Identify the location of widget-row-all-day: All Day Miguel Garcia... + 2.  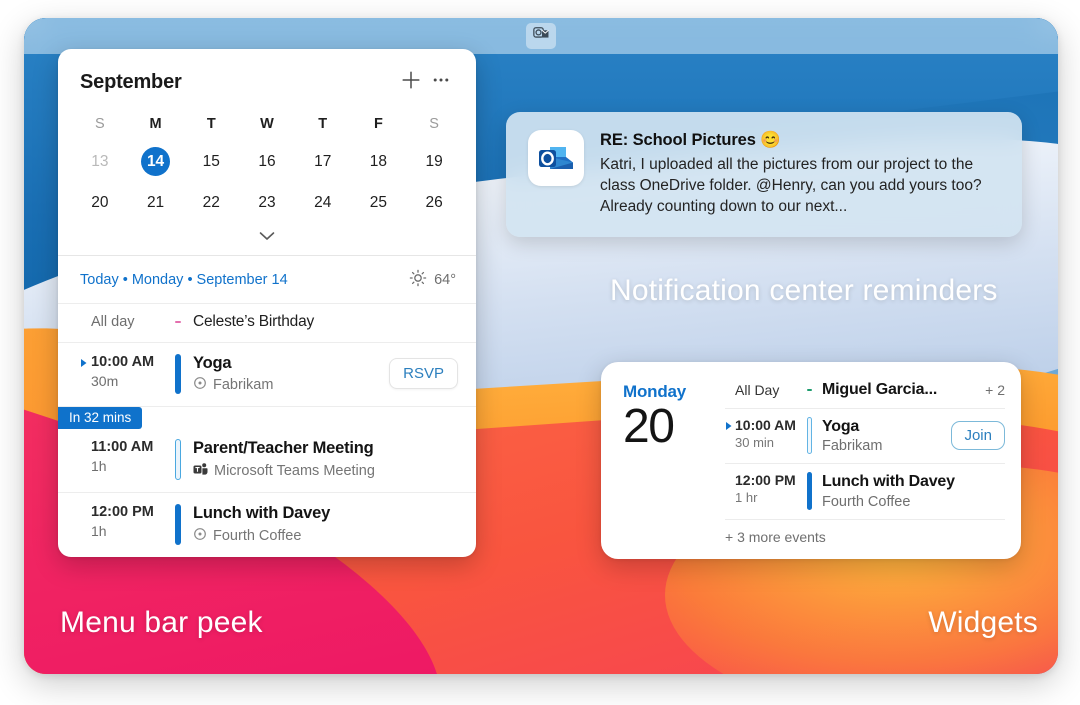
(865, 394).